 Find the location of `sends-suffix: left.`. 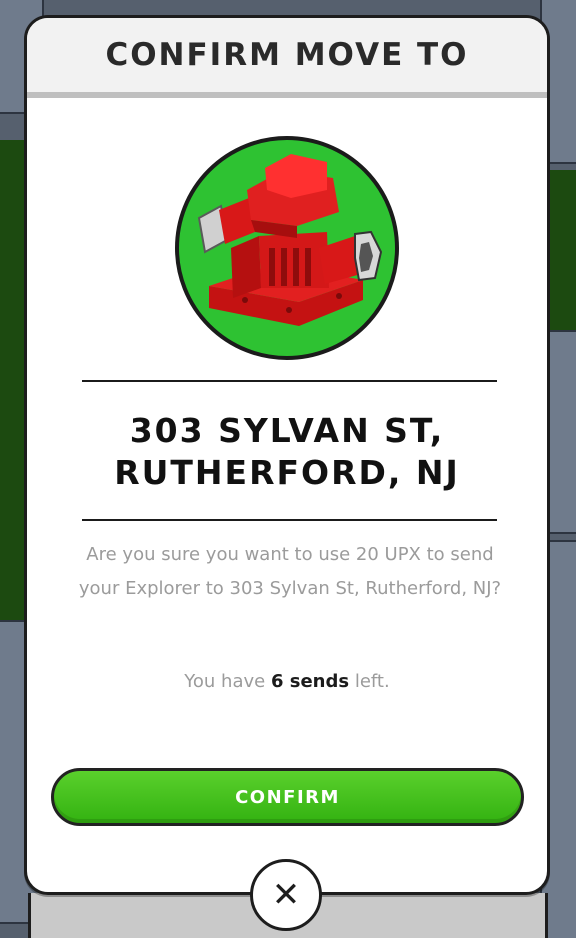

sends-suffix: left. is located at coordinates (372, 681).